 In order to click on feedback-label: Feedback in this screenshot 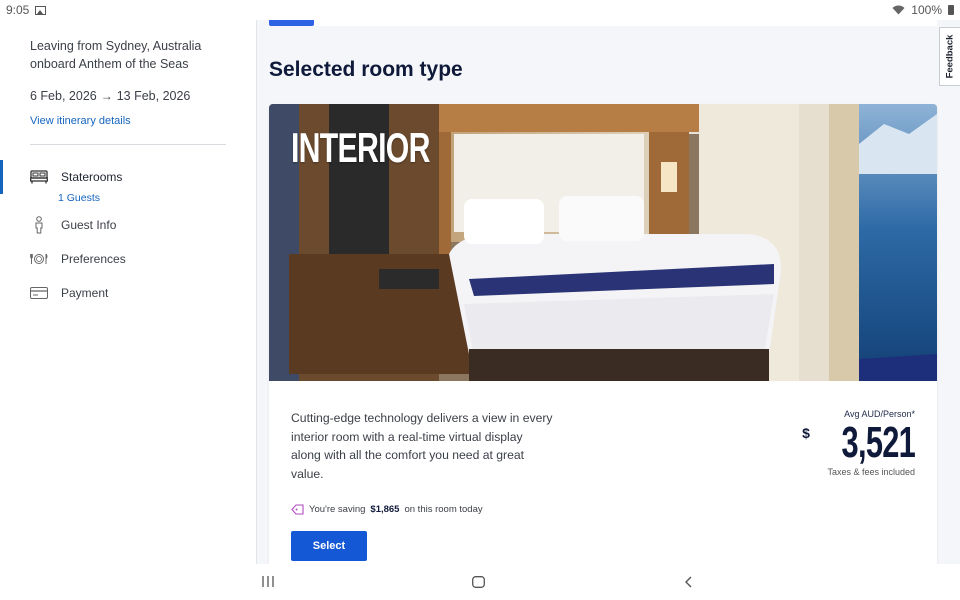, I will do `click(950, 56)`.